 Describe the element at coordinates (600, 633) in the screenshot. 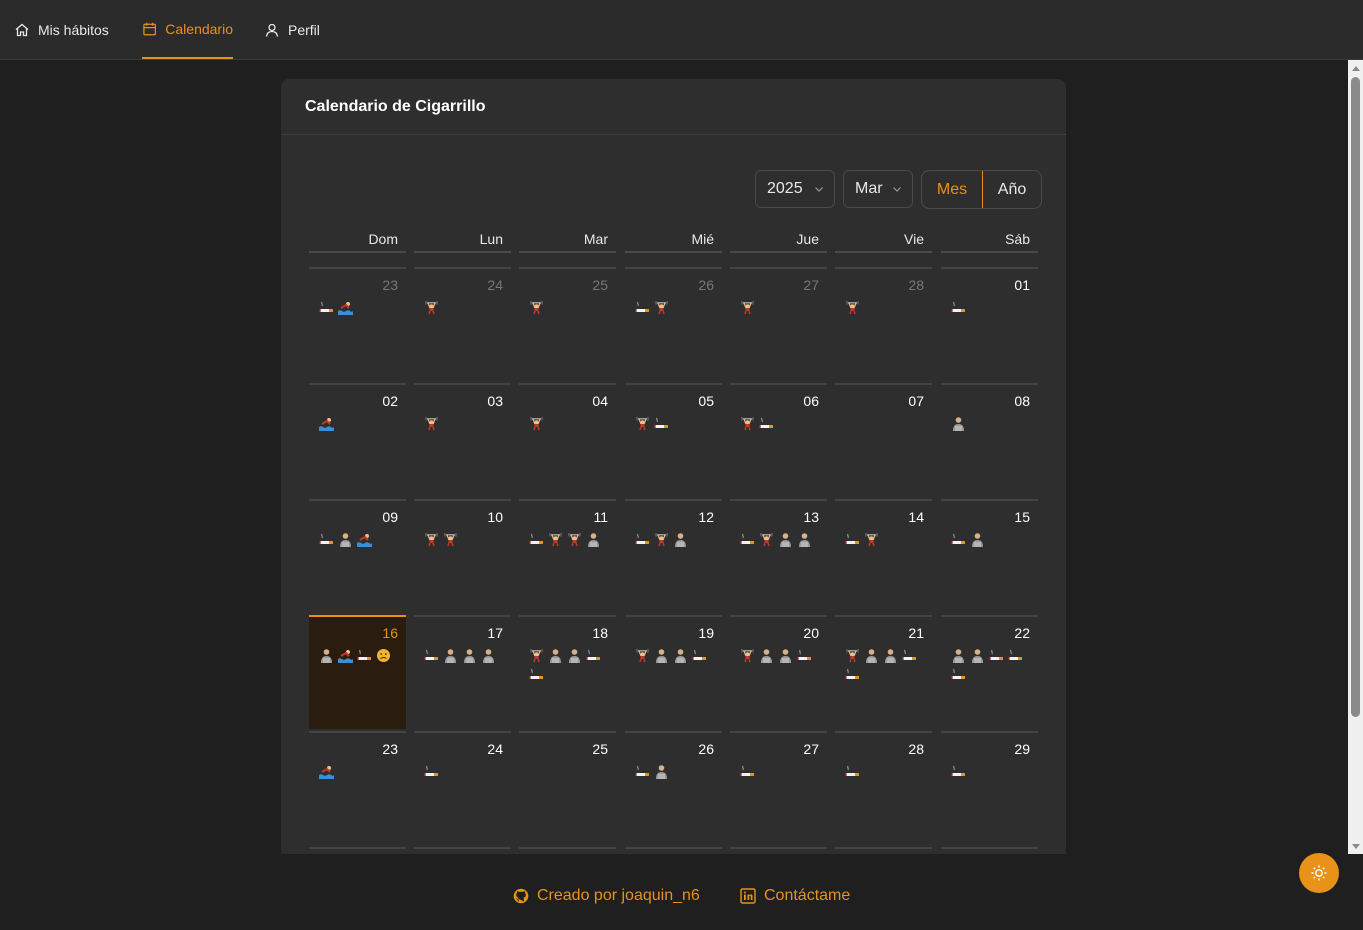

I see `day-number: 18` at that location.